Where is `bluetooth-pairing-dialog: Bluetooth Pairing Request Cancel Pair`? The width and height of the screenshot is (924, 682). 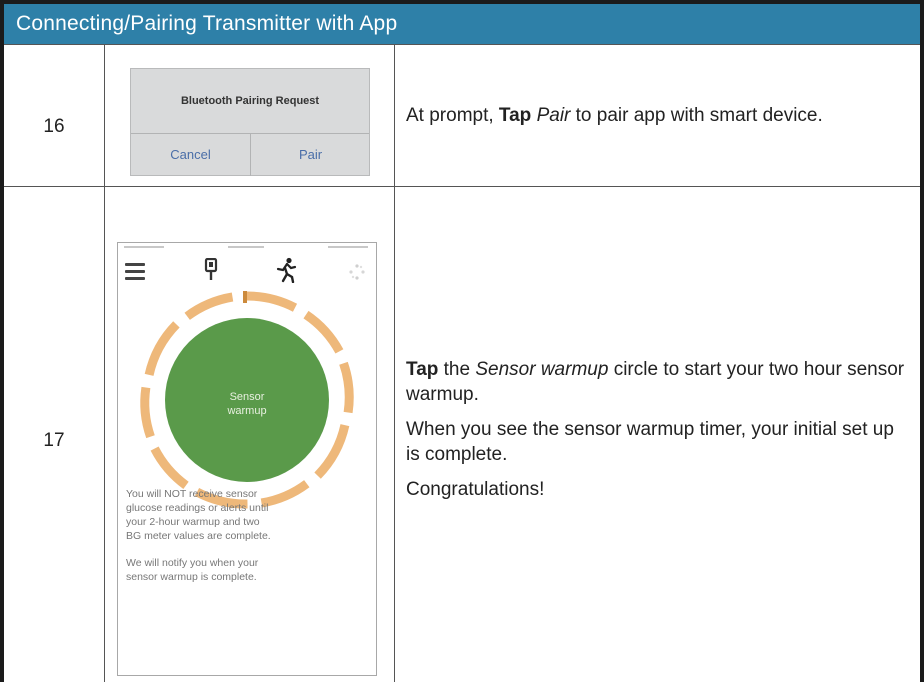
bluetooth-pairing-dialog: Bluetooth Pairing Request Cancel Pair is located at coordinates (250, 122).